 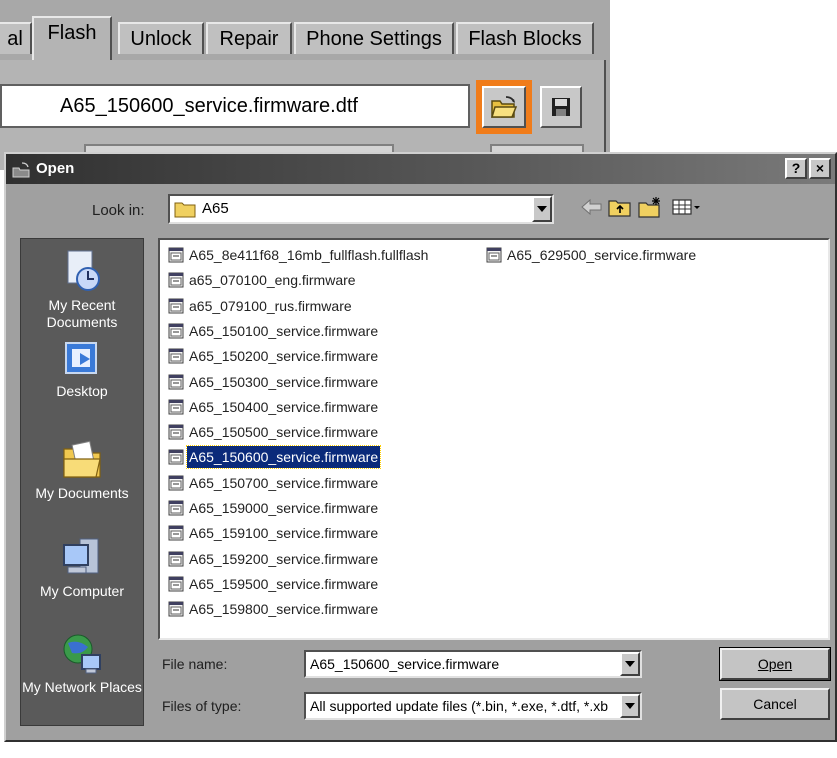 I want to click on file-name: A65_159500_service.firmware, so click(x=284, y=583).